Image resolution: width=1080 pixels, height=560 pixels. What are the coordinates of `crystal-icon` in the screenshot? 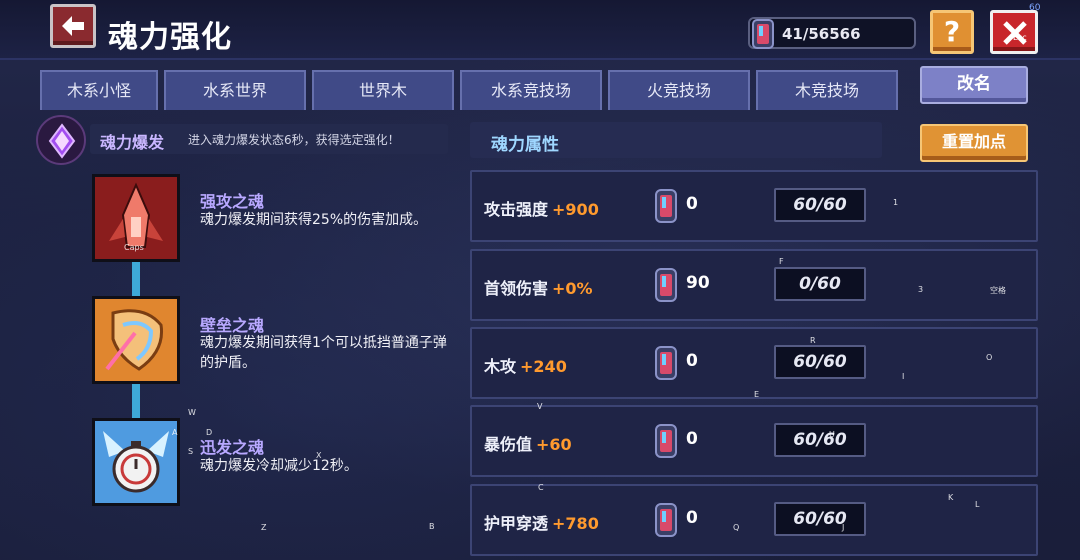 It's located at (62, 141).